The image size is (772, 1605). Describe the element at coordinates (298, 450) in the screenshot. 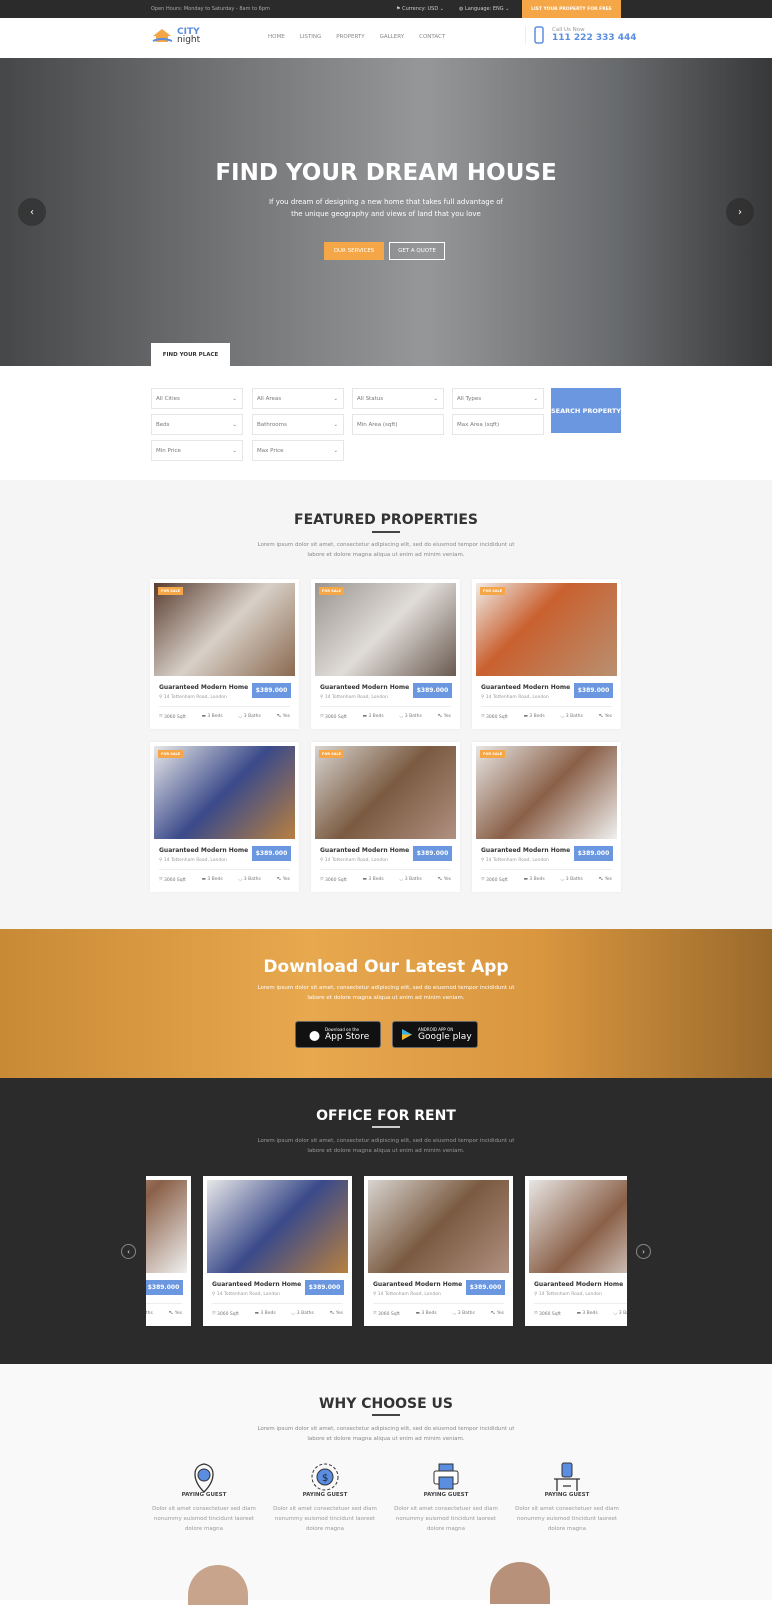

I see `search-select: Max Price ⌄` at that location.